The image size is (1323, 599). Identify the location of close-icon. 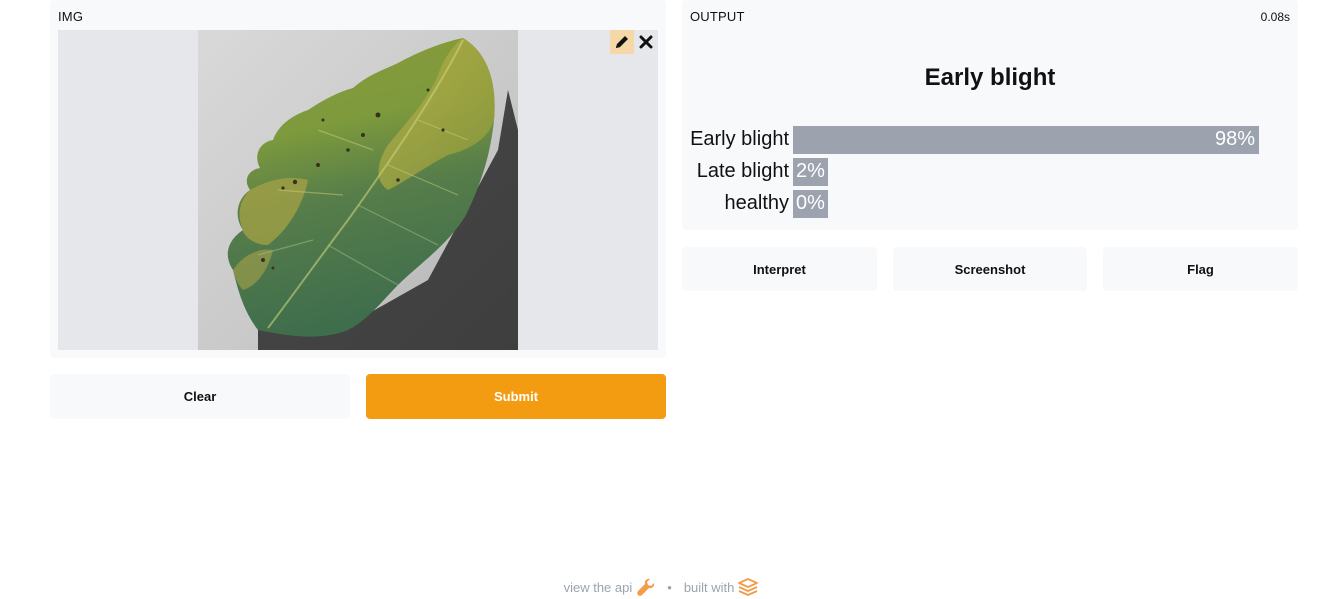
(646, 42).